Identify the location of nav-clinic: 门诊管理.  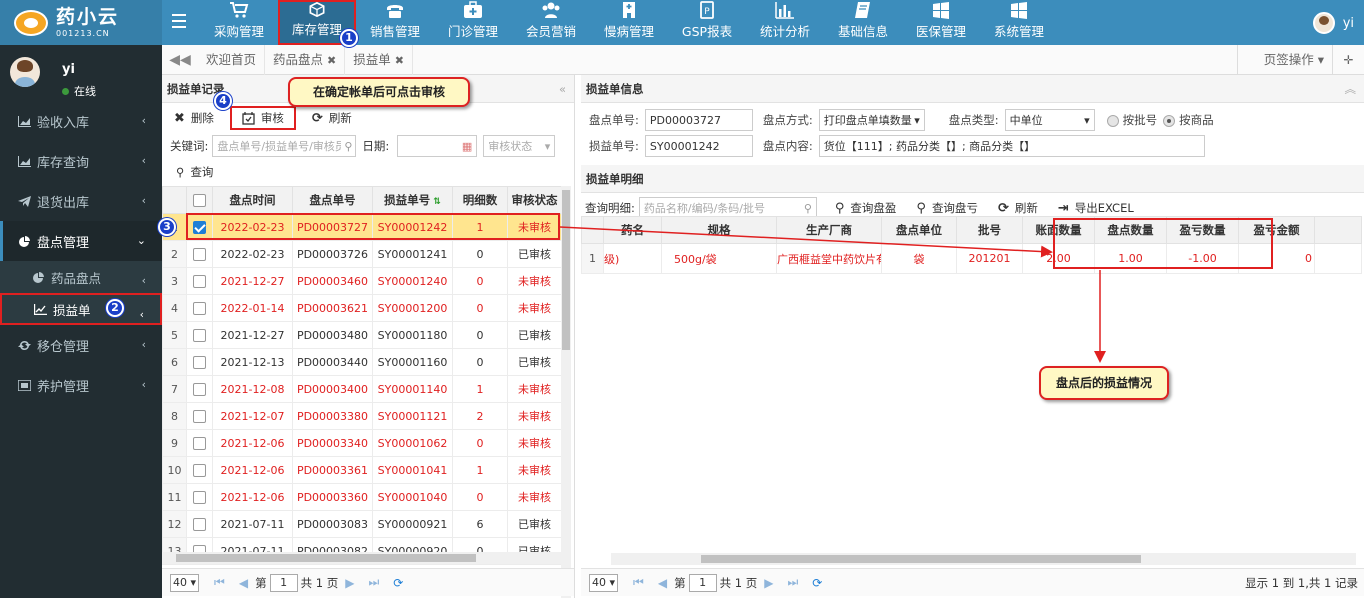
(473, 22).